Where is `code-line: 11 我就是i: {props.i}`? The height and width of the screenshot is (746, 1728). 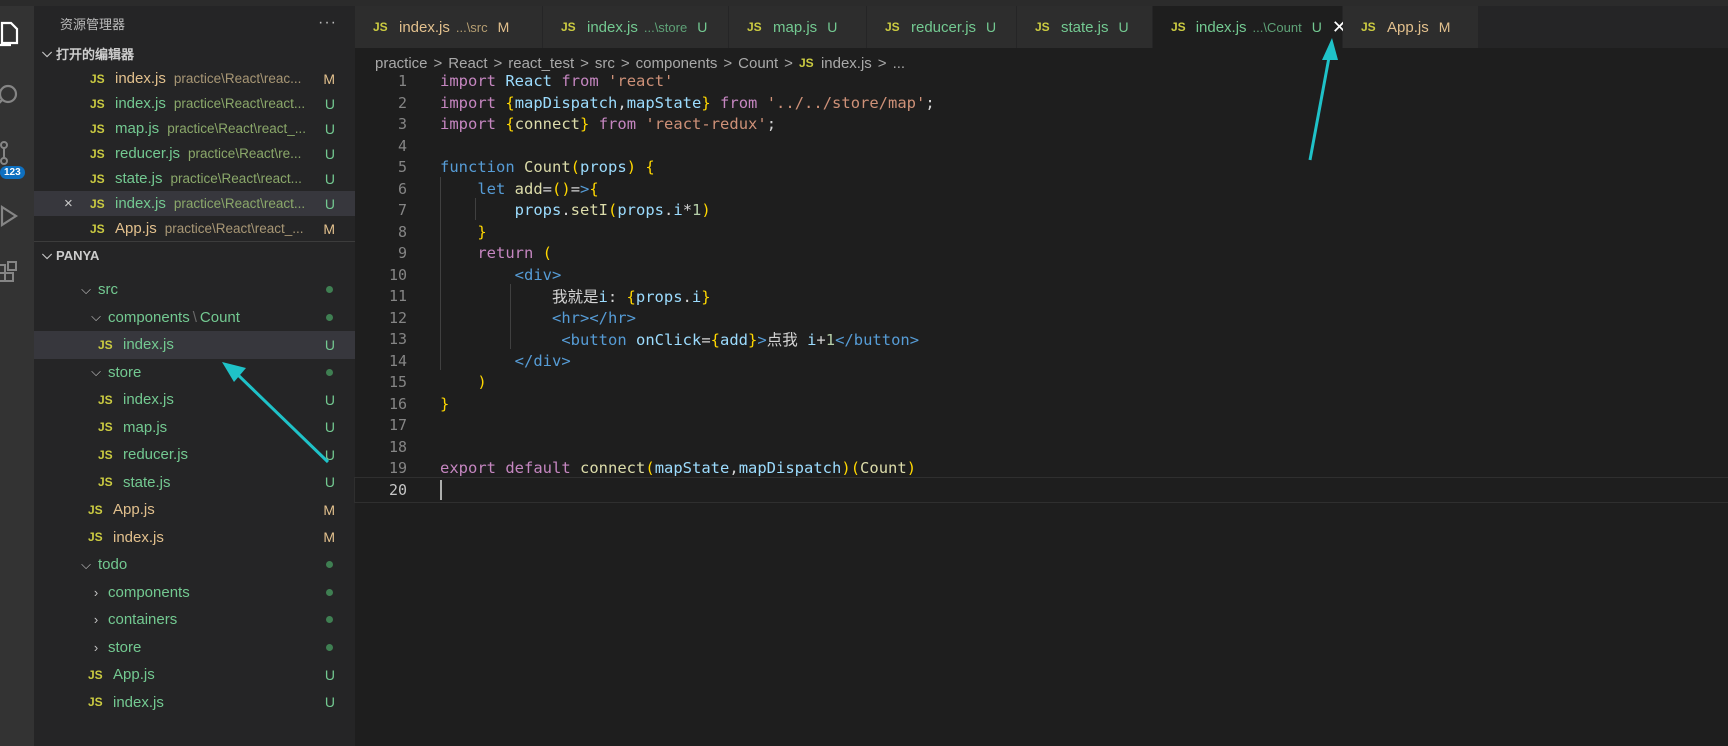 code-line: 11 我就是i: {props.i} is located at coordinates (1041, 296).